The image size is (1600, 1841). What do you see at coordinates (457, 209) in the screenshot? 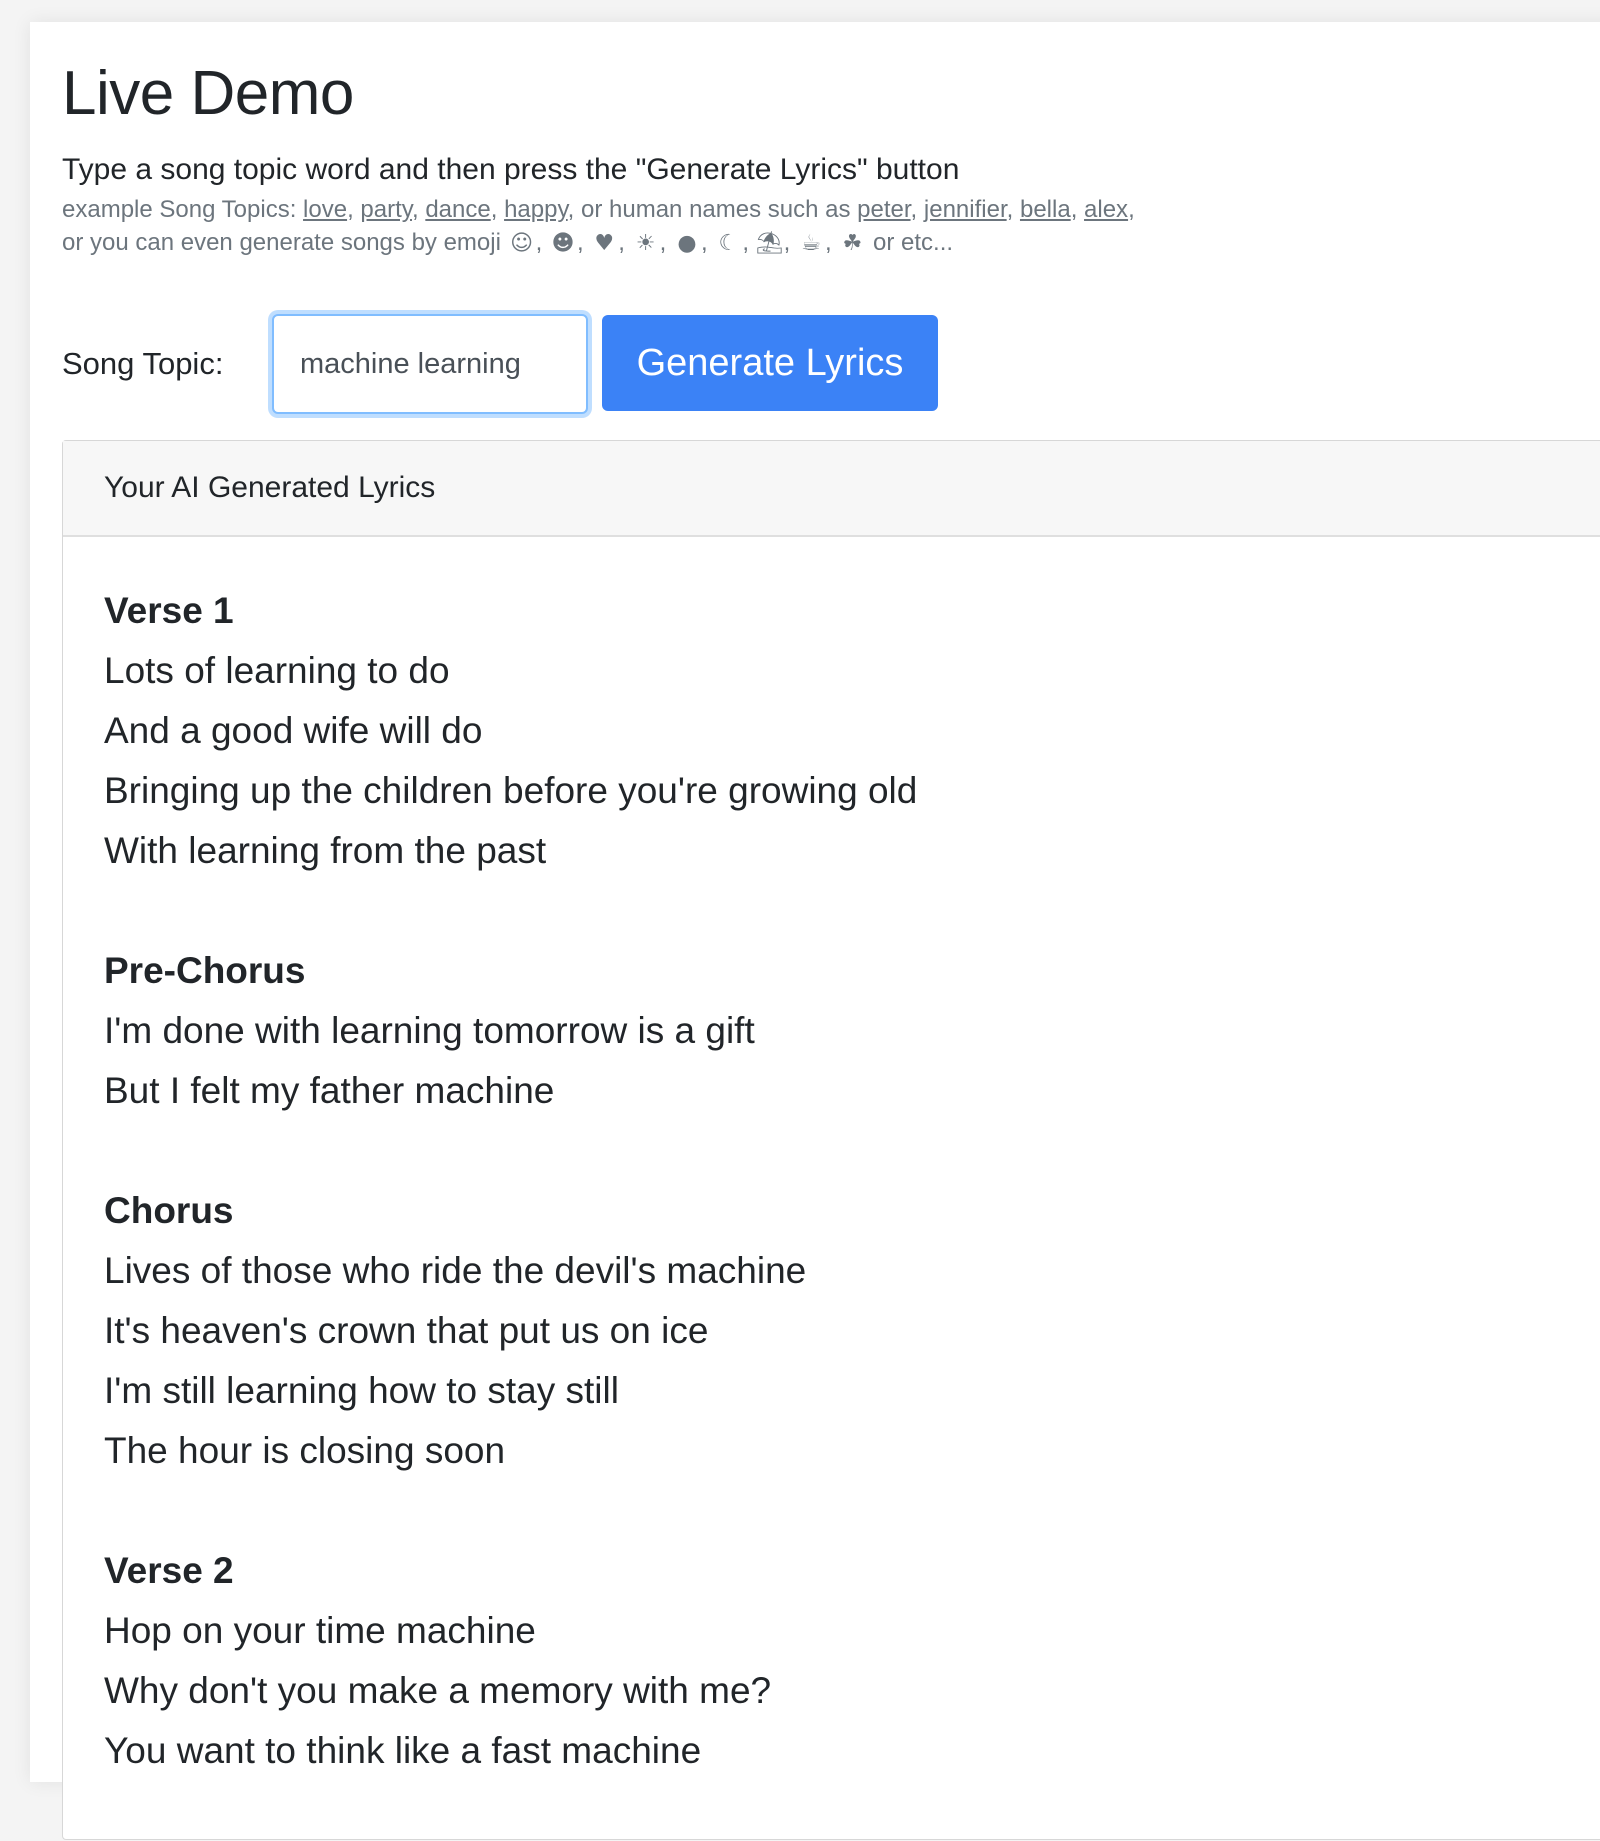
I see `topic-link-dance: dance` at bounding box center [457, 209].